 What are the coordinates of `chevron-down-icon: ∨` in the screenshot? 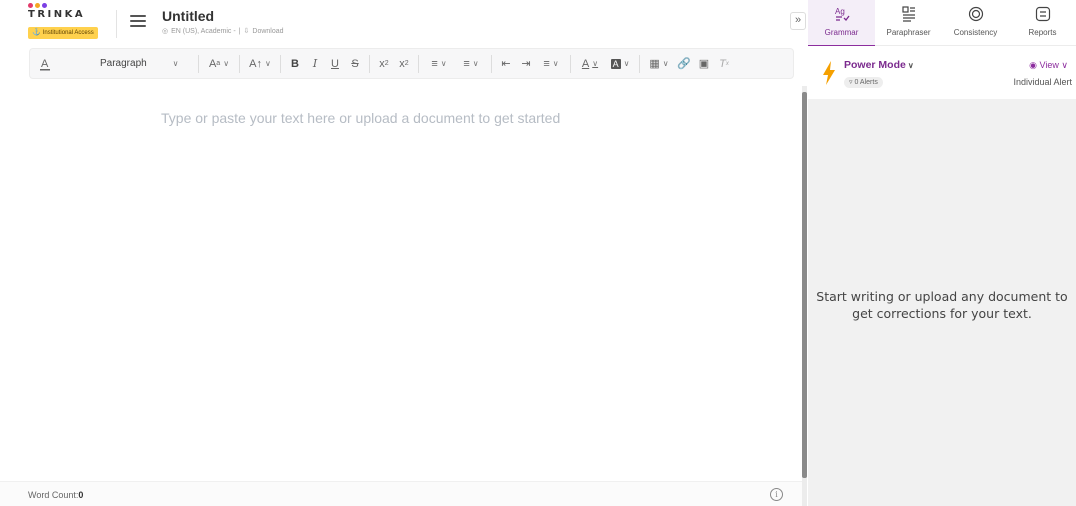 It's located at (910, 65).